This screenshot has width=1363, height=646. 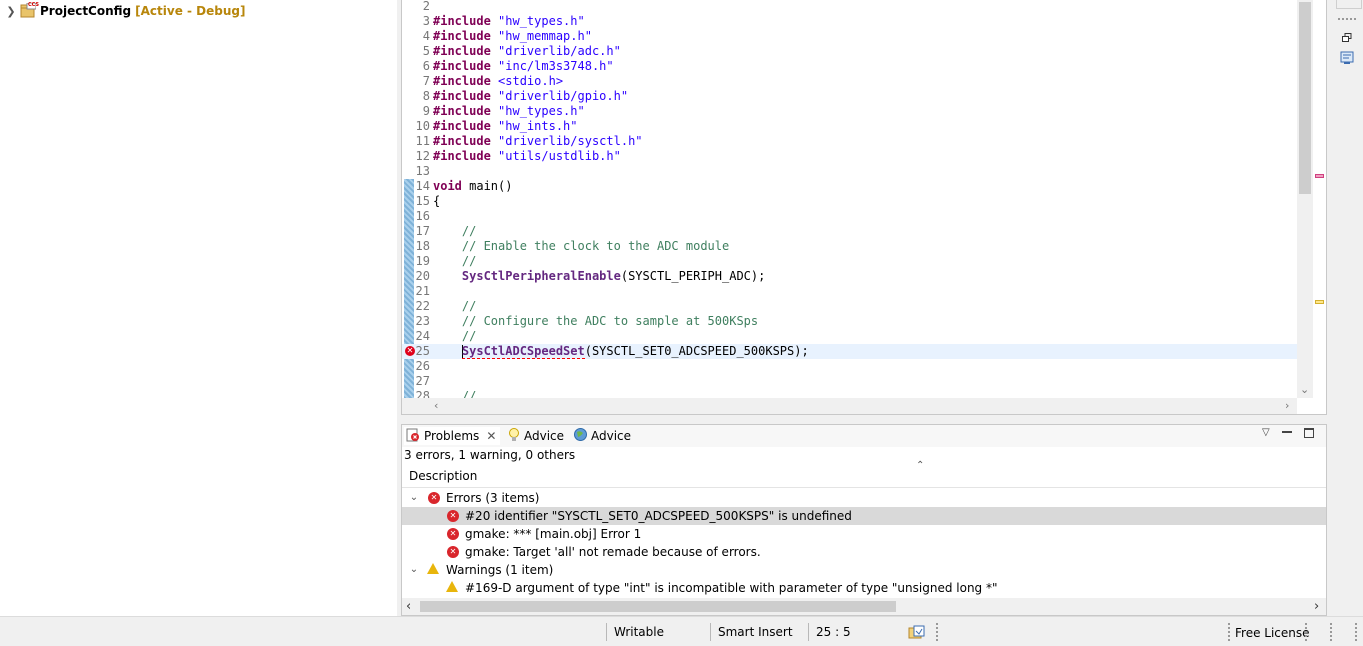 I want to click on code-line: 4 #include "hw_memmap.h", so click(x=849, y=36).